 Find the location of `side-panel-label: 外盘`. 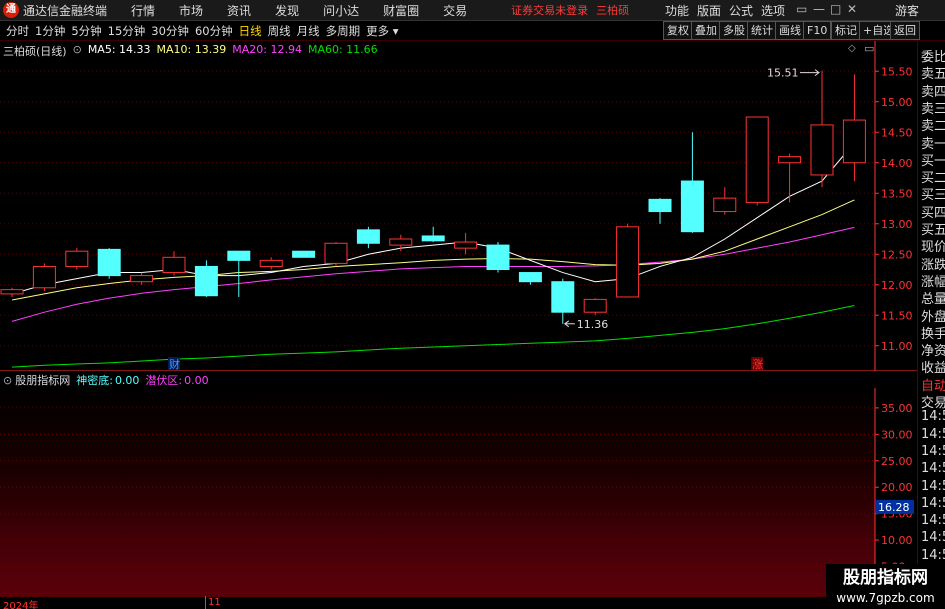

side-panel-label: 外盘 is located at coordinates (933, 317).